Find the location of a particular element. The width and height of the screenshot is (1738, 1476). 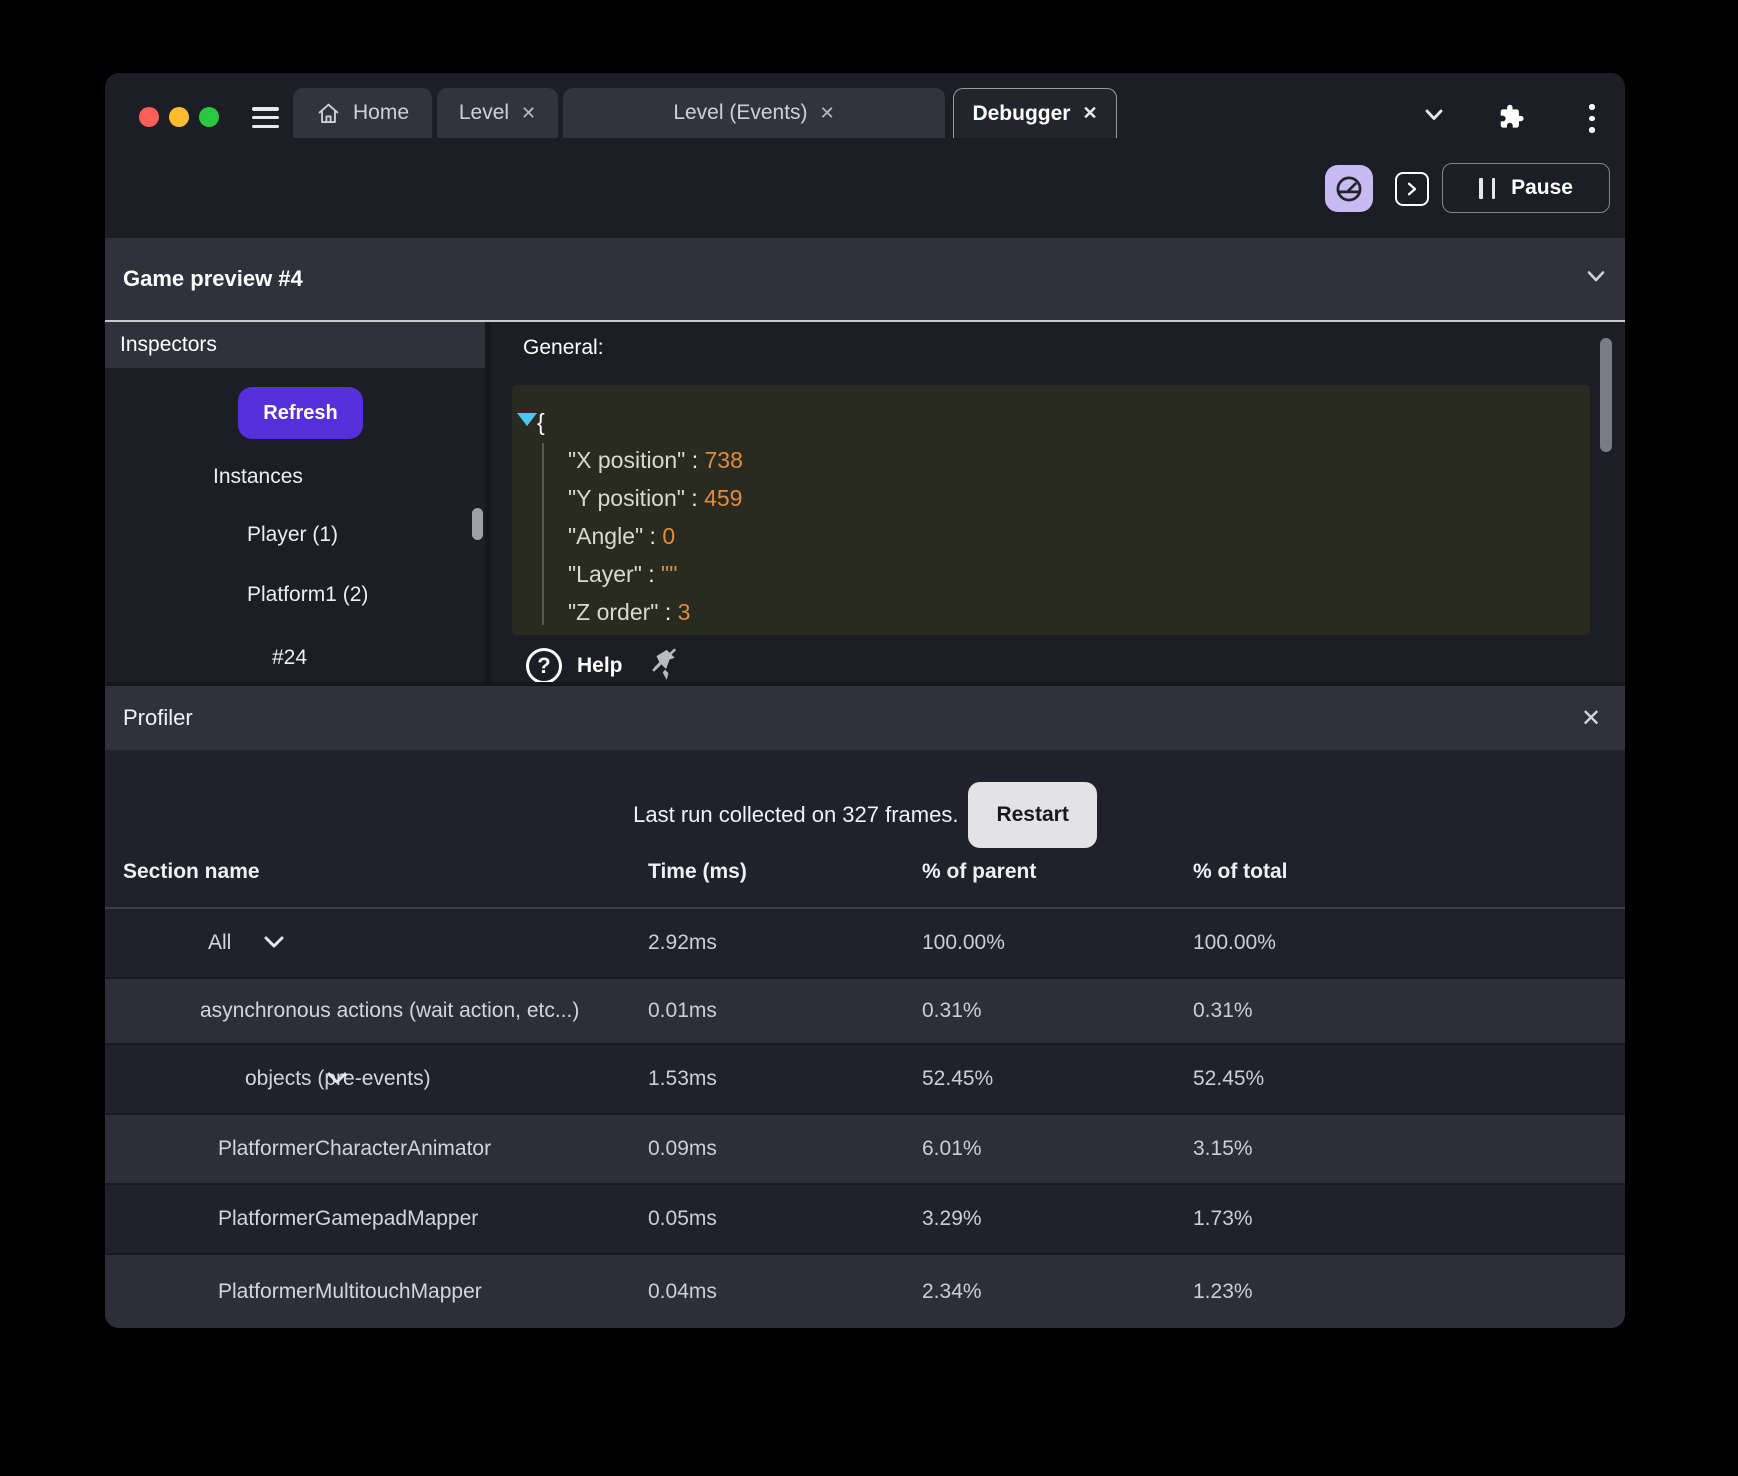

help-row: ? Help is located at coordinates (603, 666).